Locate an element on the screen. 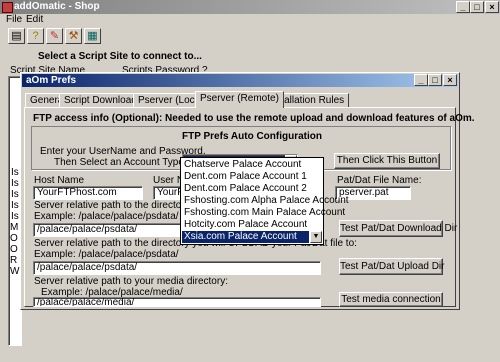  dropdown-option-selected: Xsia.com Palace Account is located at coordinates (245, 237).